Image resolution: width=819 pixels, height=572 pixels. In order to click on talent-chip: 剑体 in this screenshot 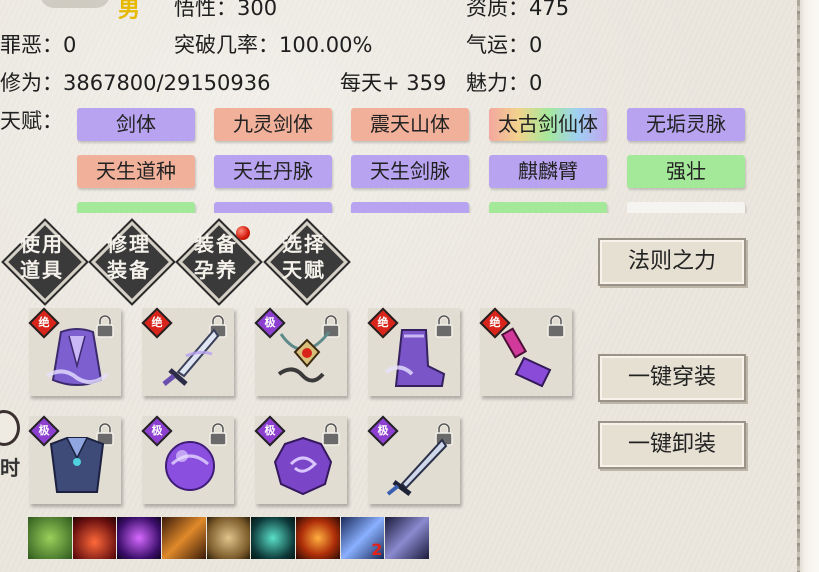, I will do `click(136, 124)`.